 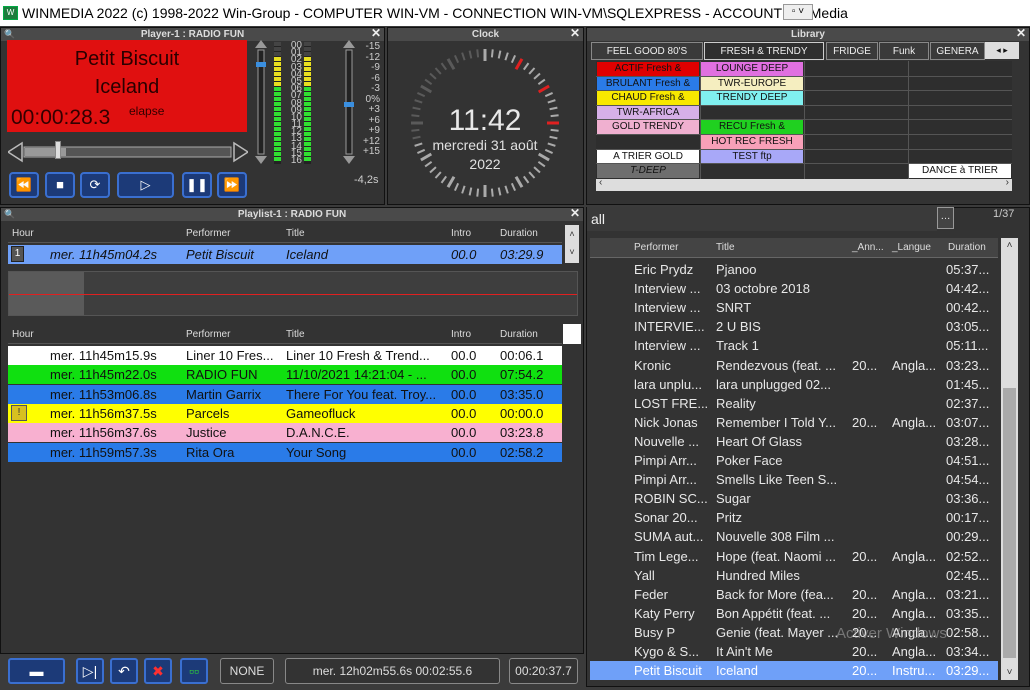 I want to click on library-category: ACTIF Fresh &, so click(x=648, y=69).